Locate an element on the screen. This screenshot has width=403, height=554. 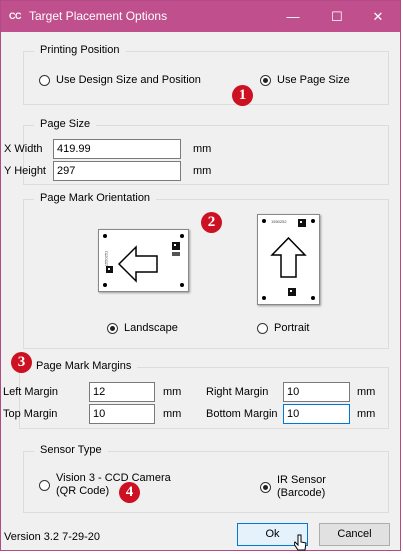
landscape-preview: 1550251 is located at coordinates (143, 260).